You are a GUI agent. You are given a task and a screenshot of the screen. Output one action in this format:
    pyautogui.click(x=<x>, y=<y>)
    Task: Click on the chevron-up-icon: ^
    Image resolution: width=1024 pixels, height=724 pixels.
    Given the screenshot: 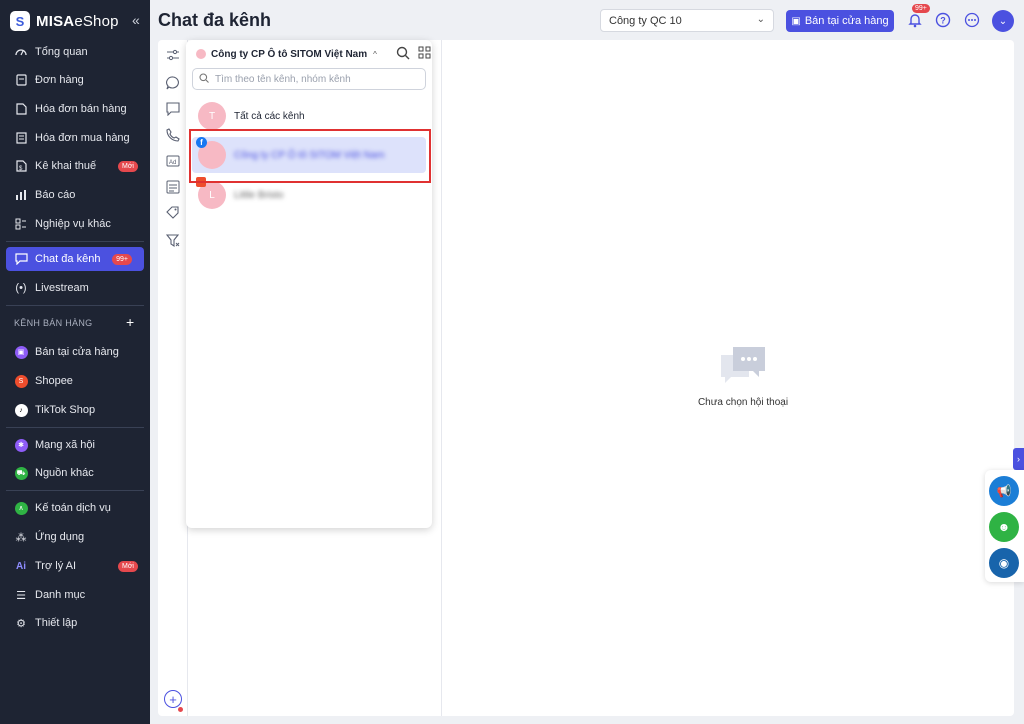 What is the action you would take?
    pyautogui.click(x=375, y=54)
    